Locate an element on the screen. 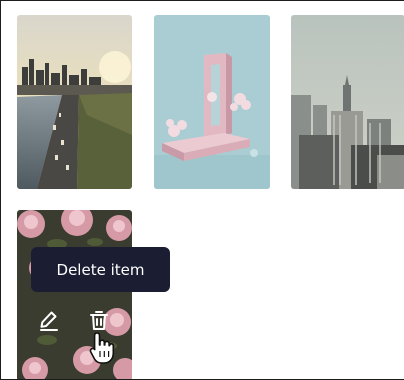 The image size is (404, 380). trash-icon is located at coordinates (99, 320).